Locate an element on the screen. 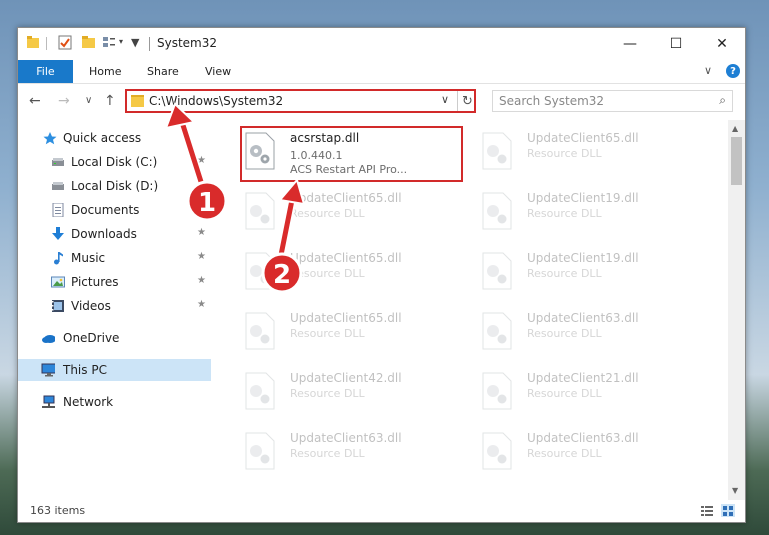 Image resolution: width=769 pixels, height=535 pixels. ribbon-tabs: File Home Share View ∨ ? is located at coordinates (381, 71).